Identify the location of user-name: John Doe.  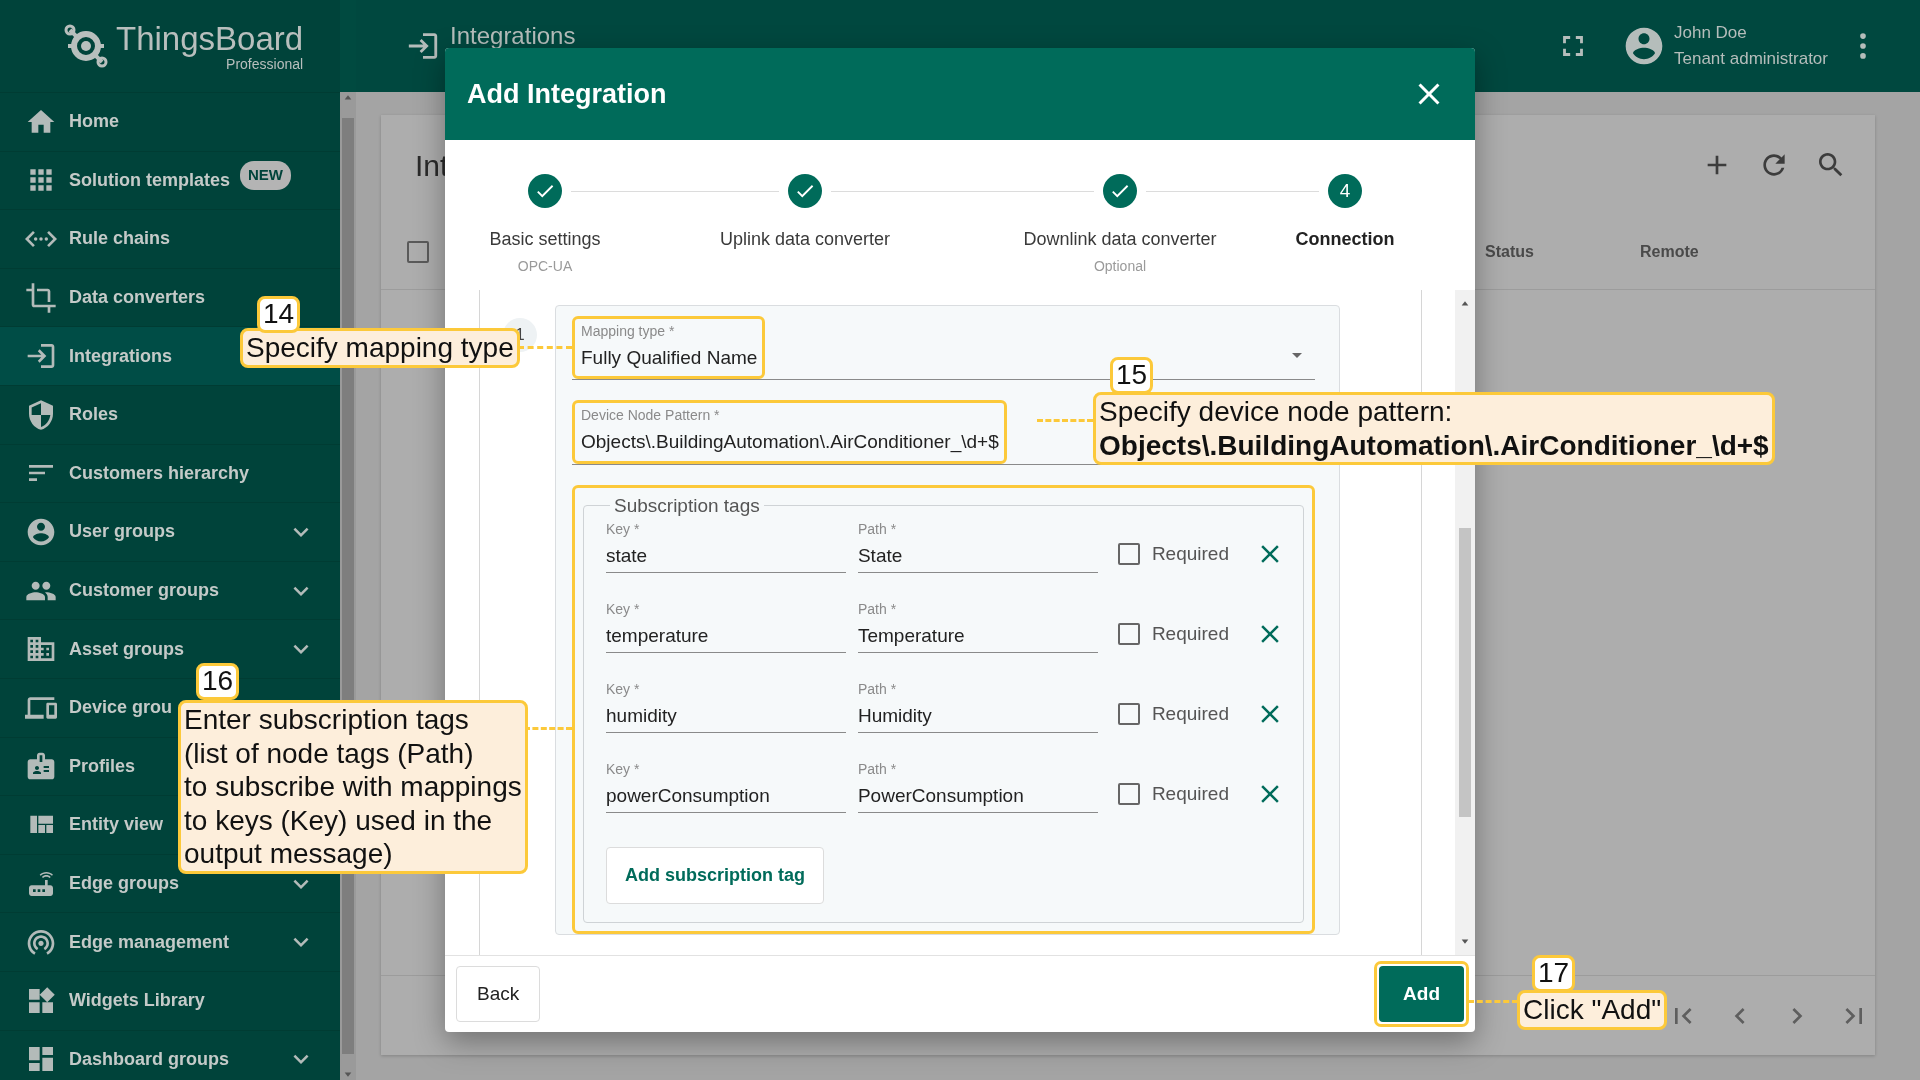
(1710, 32).